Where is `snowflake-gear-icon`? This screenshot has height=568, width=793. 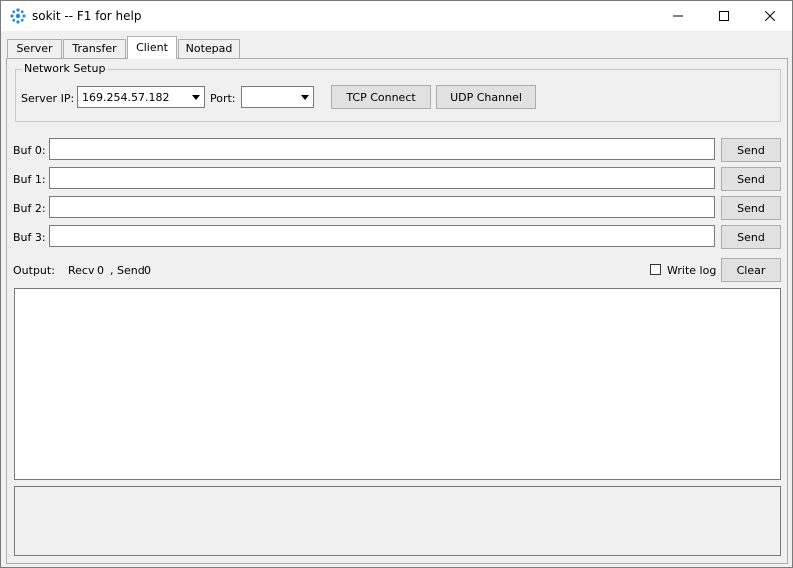
snowflake-gear-icon is located at coordinates (18, 16).